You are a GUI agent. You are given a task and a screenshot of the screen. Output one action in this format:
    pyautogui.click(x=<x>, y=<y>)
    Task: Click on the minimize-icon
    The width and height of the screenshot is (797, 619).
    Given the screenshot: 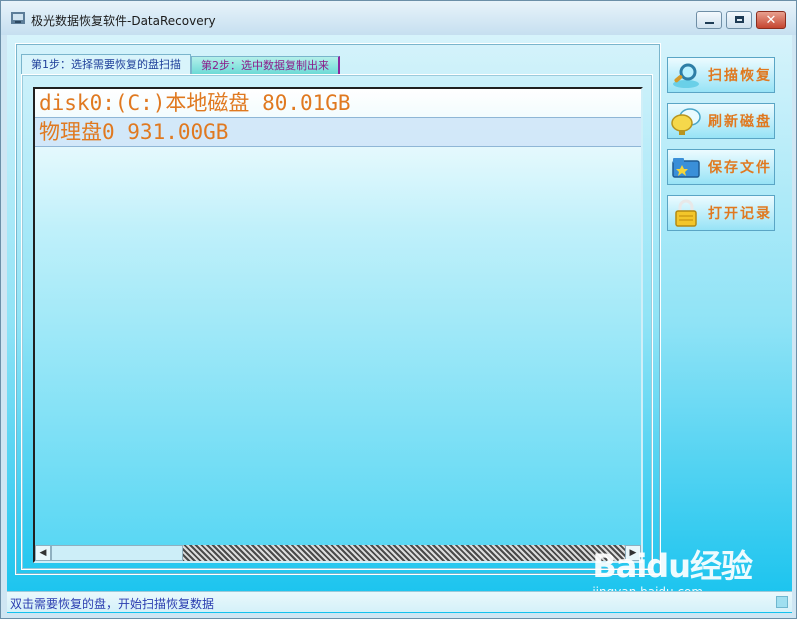 What is the action you would take?
    pyautogui.click(x=709, y=23)
    